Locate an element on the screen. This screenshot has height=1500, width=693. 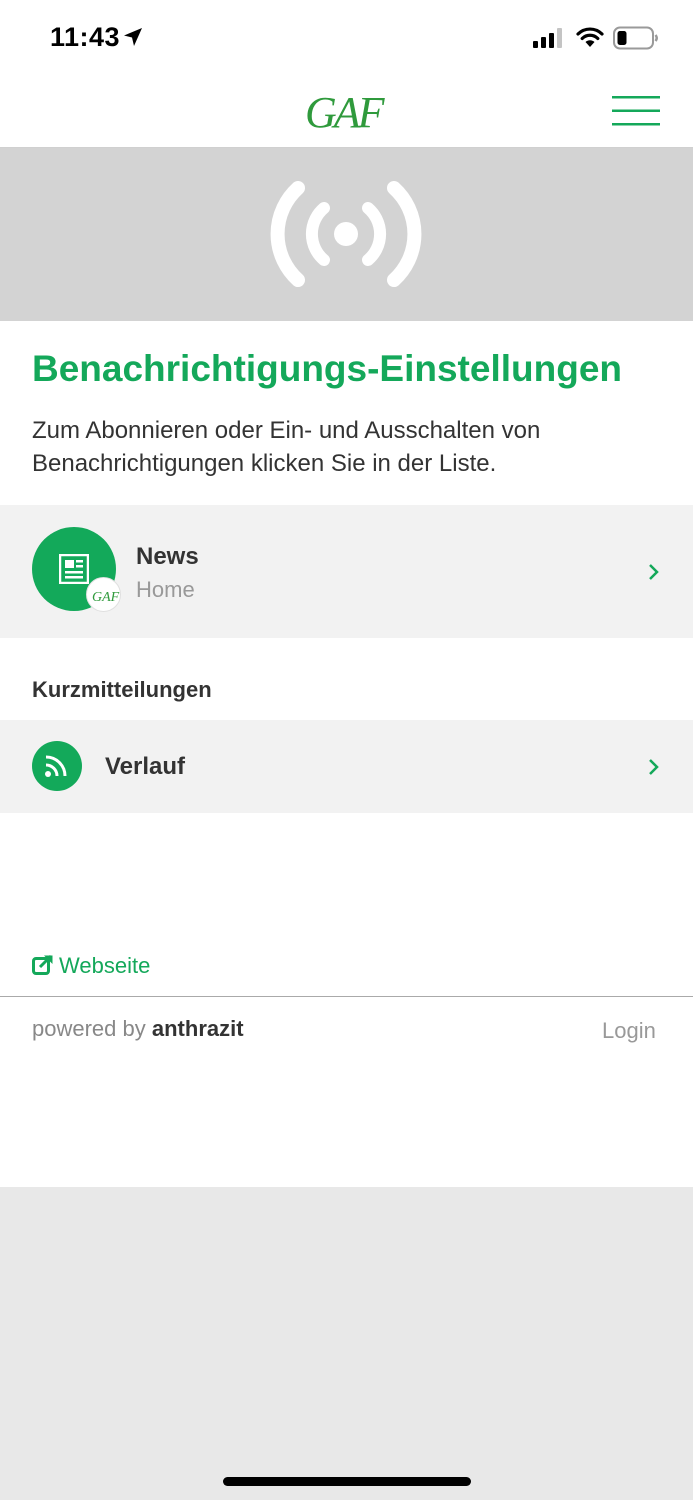
status-bar: 11:43 is located at coordinates (346, 37).